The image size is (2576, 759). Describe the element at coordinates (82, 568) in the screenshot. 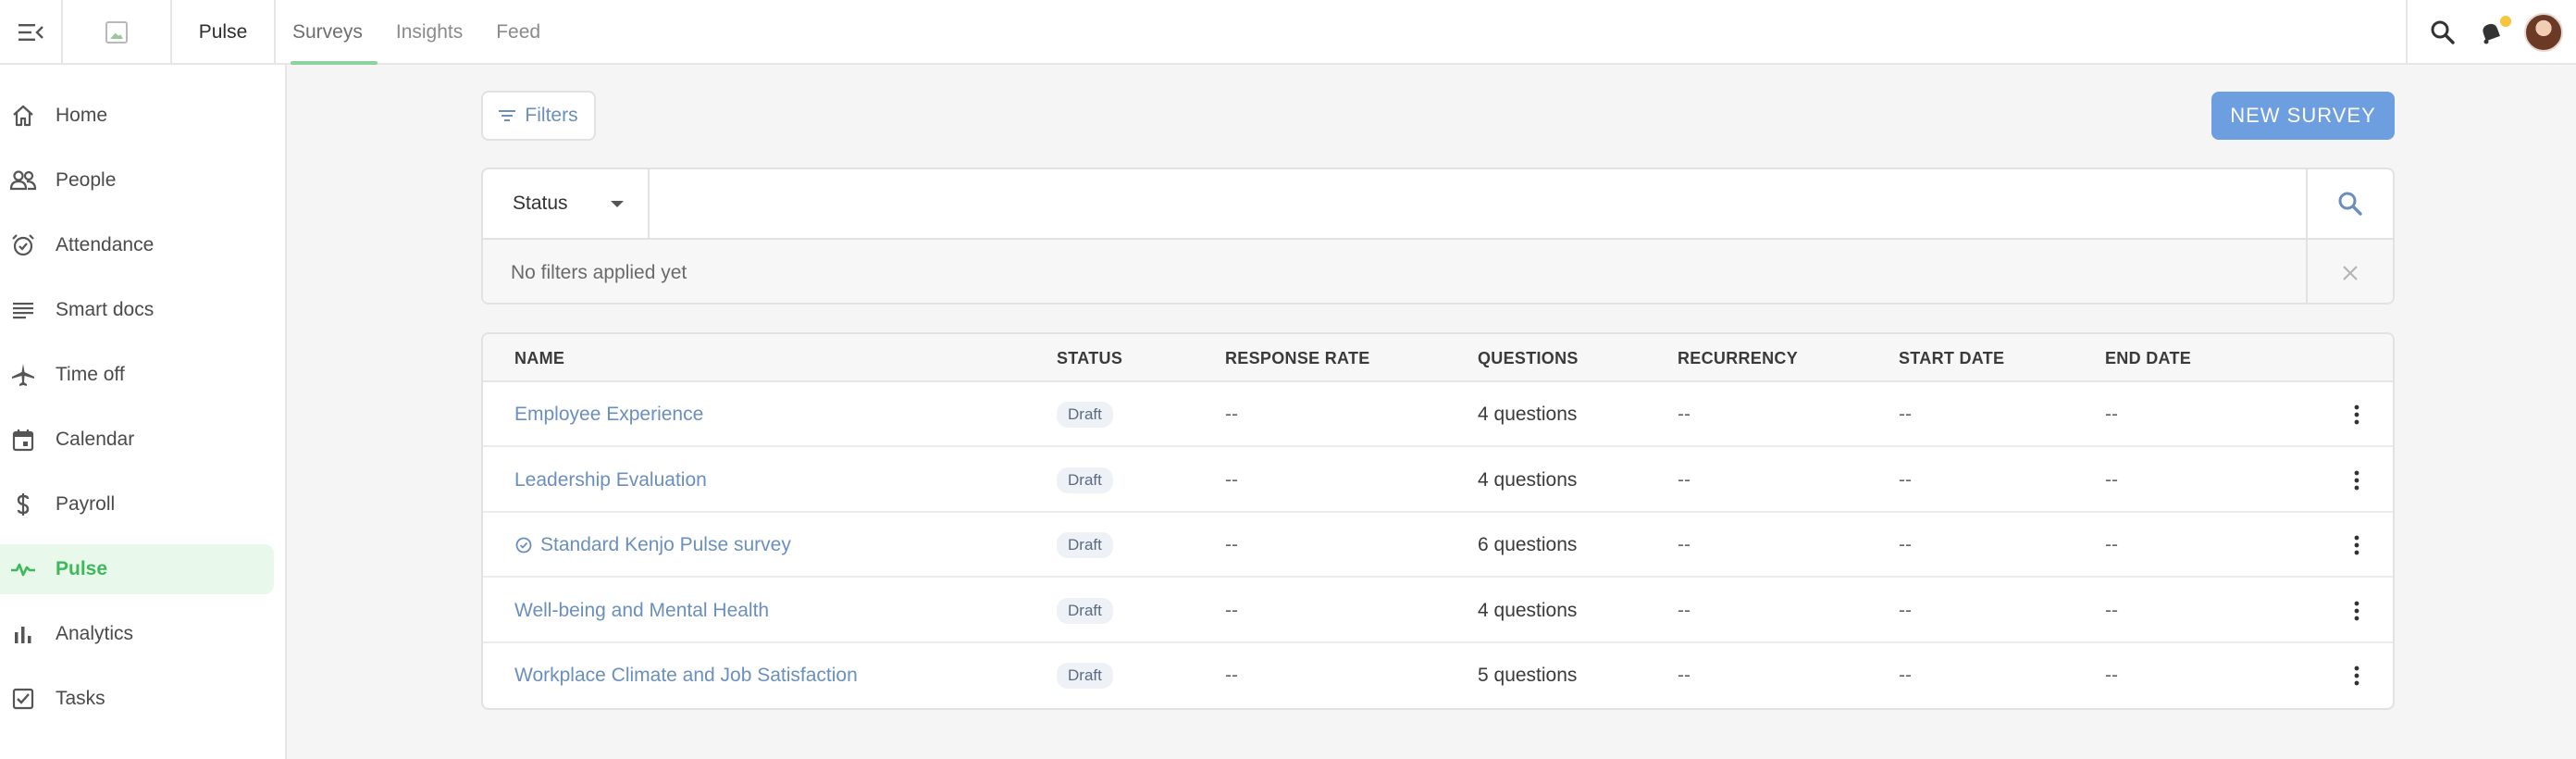

I see `sidebar-item-label: Pulse` at that location.